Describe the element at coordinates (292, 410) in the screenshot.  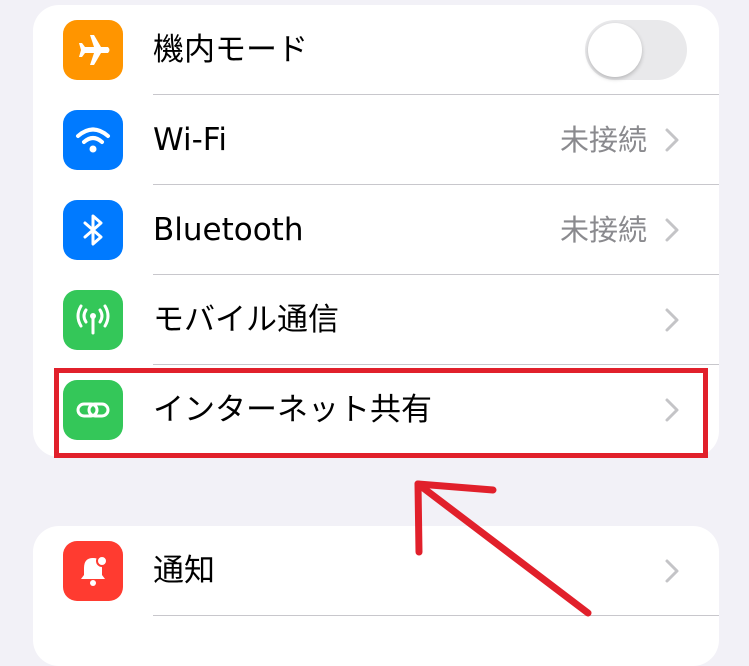
I see `personal-hotspot-label: インターネット共有` at that location.